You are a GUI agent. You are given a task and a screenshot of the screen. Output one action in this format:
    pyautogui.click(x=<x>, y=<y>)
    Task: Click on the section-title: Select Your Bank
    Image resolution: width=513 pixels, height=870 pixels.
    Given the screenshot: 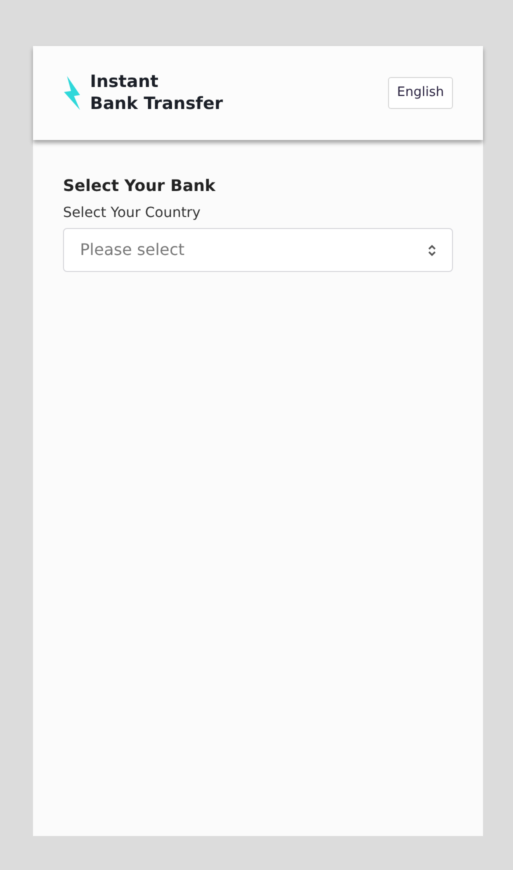 What is the action you would take?
    pyautogui.click(x=139, y=186)
    